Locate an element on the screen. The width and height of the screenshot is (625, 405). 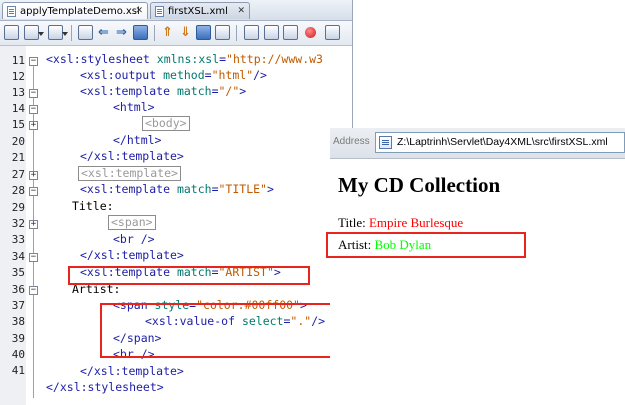
forward-icon: ⇒ is located at coordinates (121, 32).